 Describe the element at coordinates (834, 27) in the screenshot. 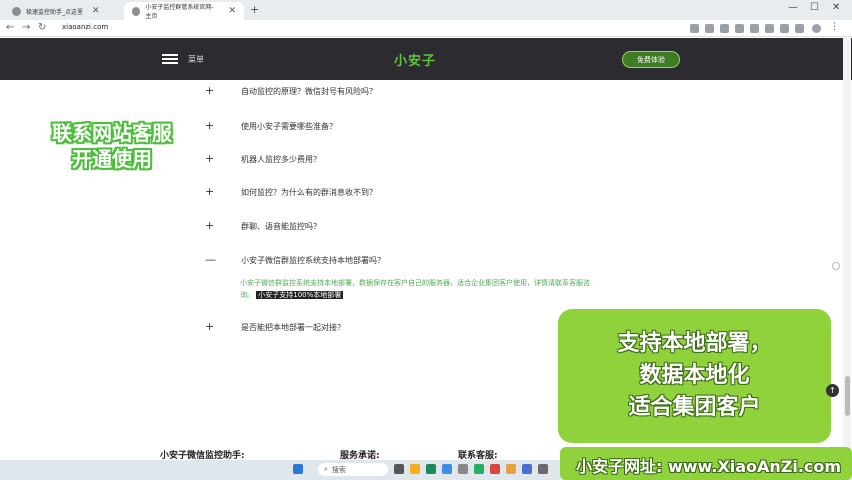

I see `more-menu-icon: ⋮` at that location.